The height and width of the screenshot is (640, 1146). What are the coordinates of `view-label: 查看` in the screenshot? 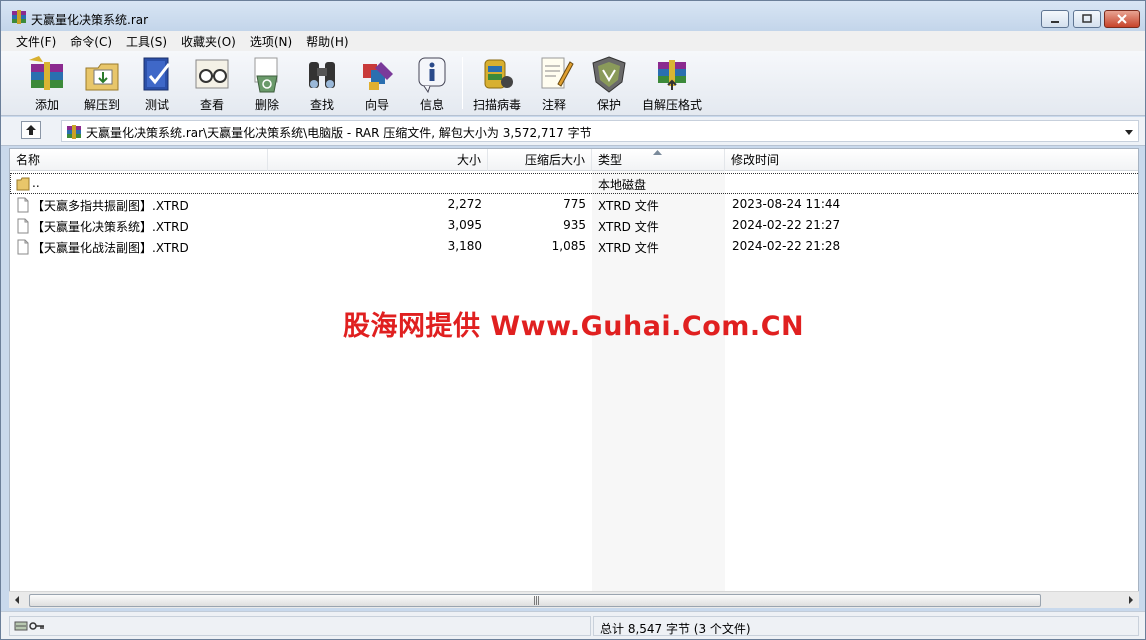 It's located at (211, 105).